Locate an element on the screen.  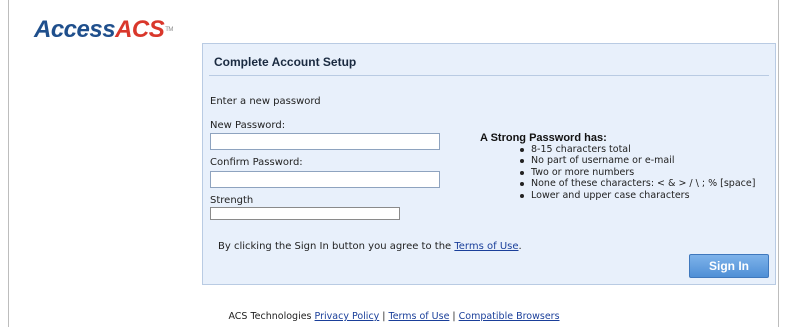
accessacs-logo: AccessACSTM is located at coordinates (103, 30).